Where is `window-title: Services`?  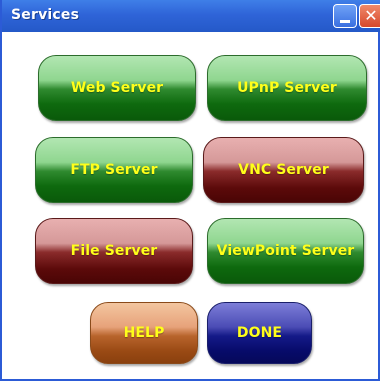 window-title: Services is located at coordinates (45, 15).